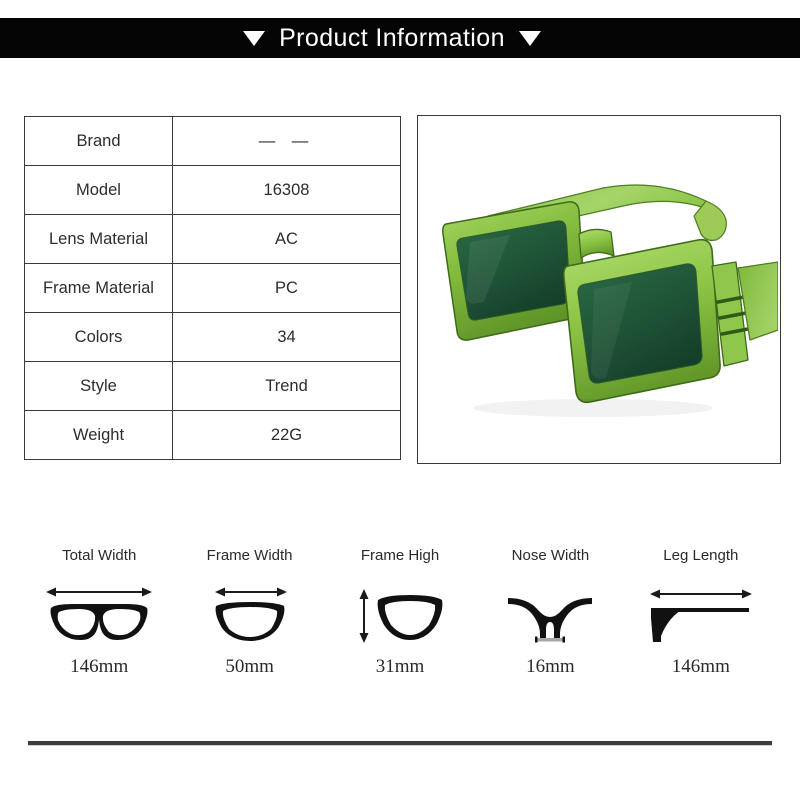  What do you see at coordinates (98, 141) in the screenshot?
I see `spec-key-brand: Brand` at bounding box center [98, 141].